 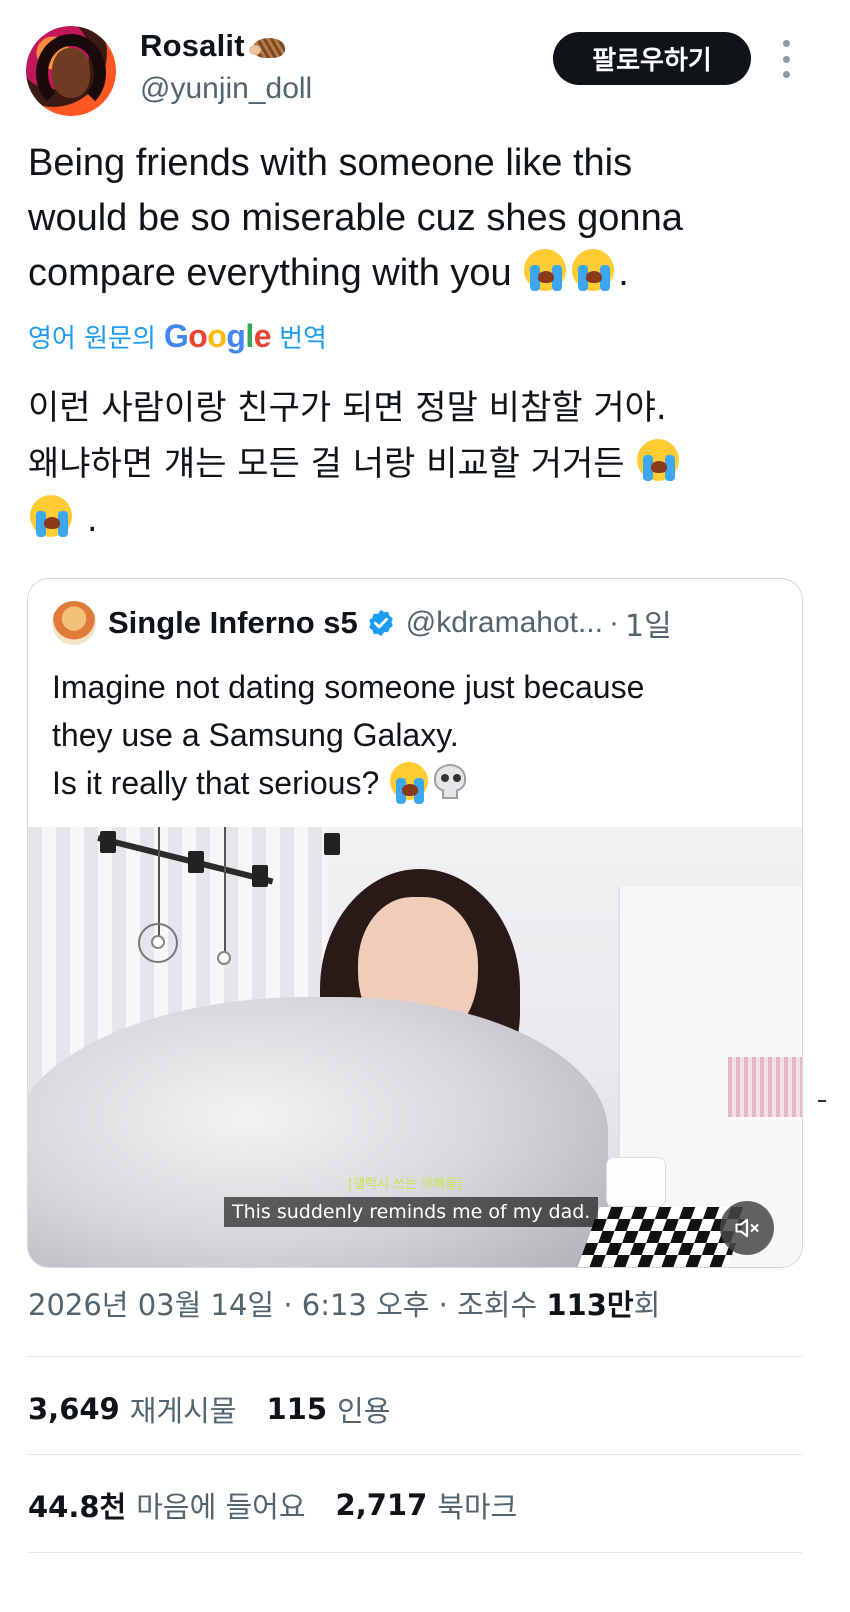 What do you see at coordinates (786, 59) in the screenshot?
I see `more-vertical-icon` at bounding box center [786, 59].